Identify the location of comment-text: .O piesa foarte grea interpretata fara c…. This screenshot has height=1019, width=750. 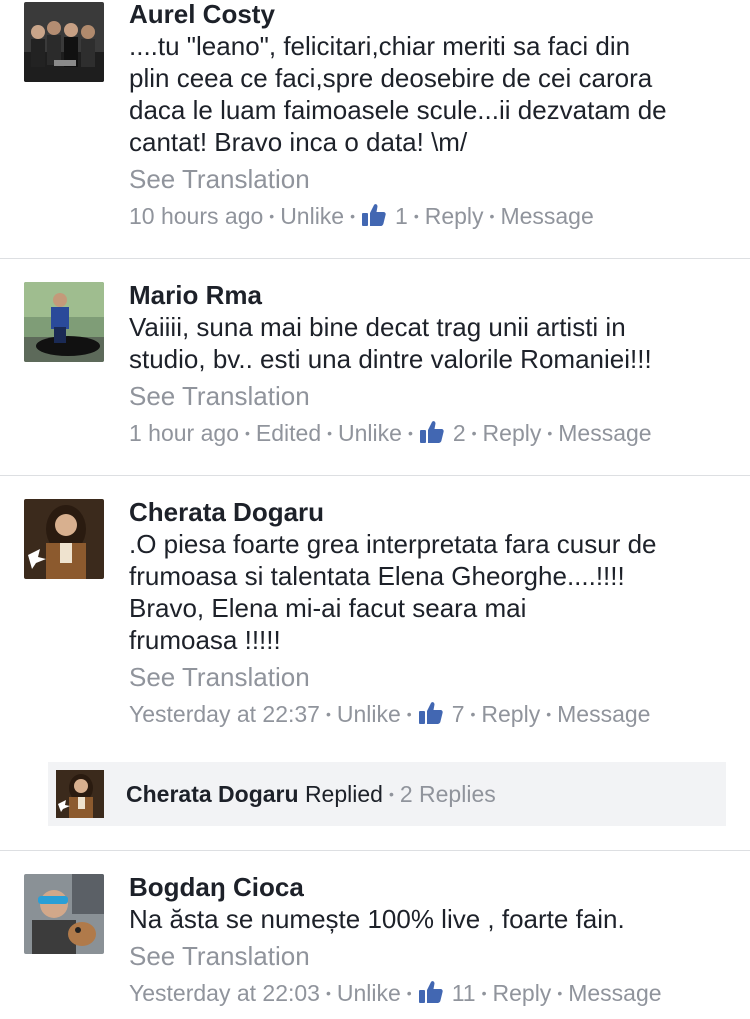
(393, 592).